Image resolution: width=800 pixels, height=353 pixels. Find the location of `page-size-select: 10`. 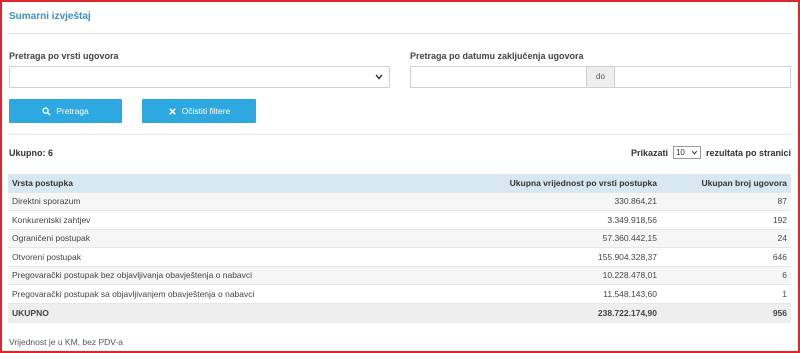

page-size-select: 10 is located at coordinates (686, 152).